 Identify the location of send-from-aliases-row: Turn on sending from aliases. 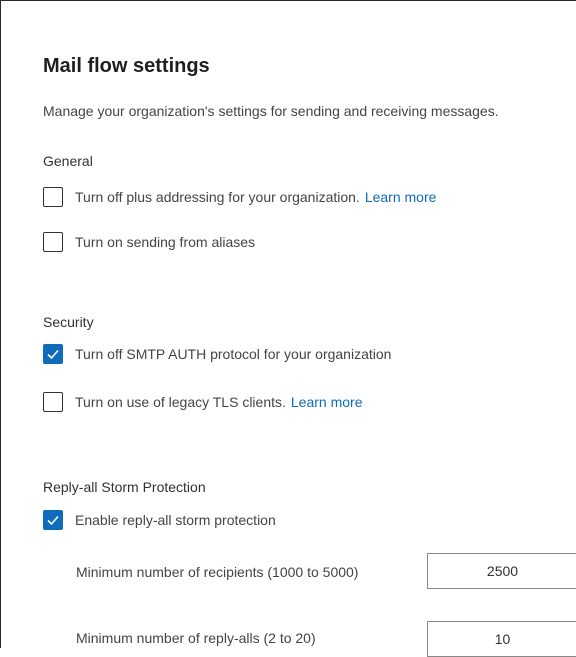
(149, 242).